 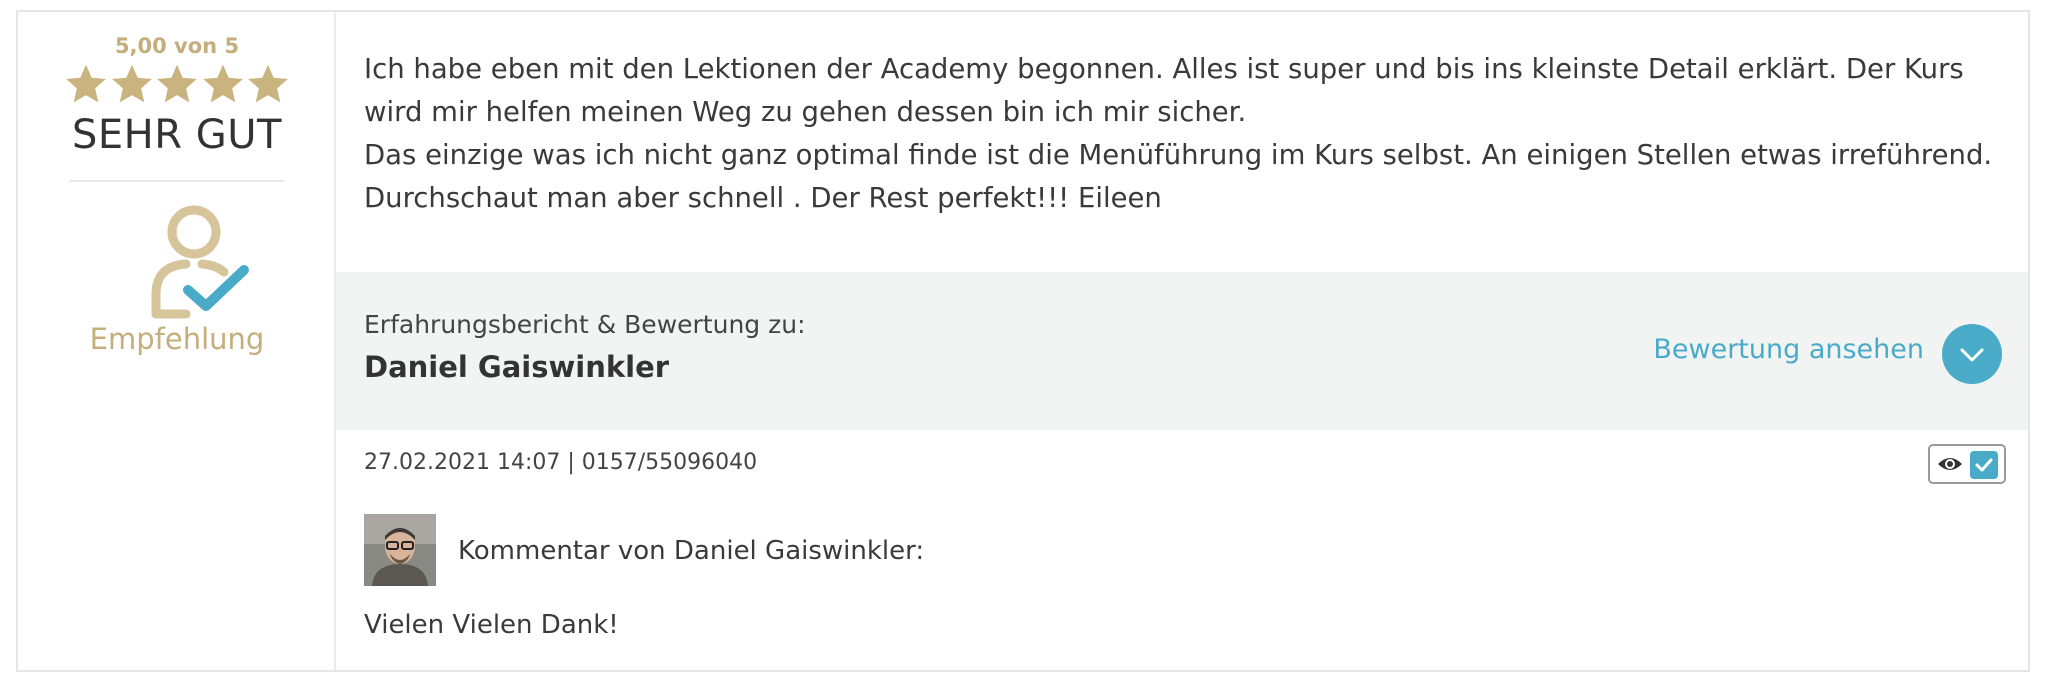 What do you see at coordinates (1950, 464) in the screenshot?
I see `eye-icon` at bounding box center [1950, 464].